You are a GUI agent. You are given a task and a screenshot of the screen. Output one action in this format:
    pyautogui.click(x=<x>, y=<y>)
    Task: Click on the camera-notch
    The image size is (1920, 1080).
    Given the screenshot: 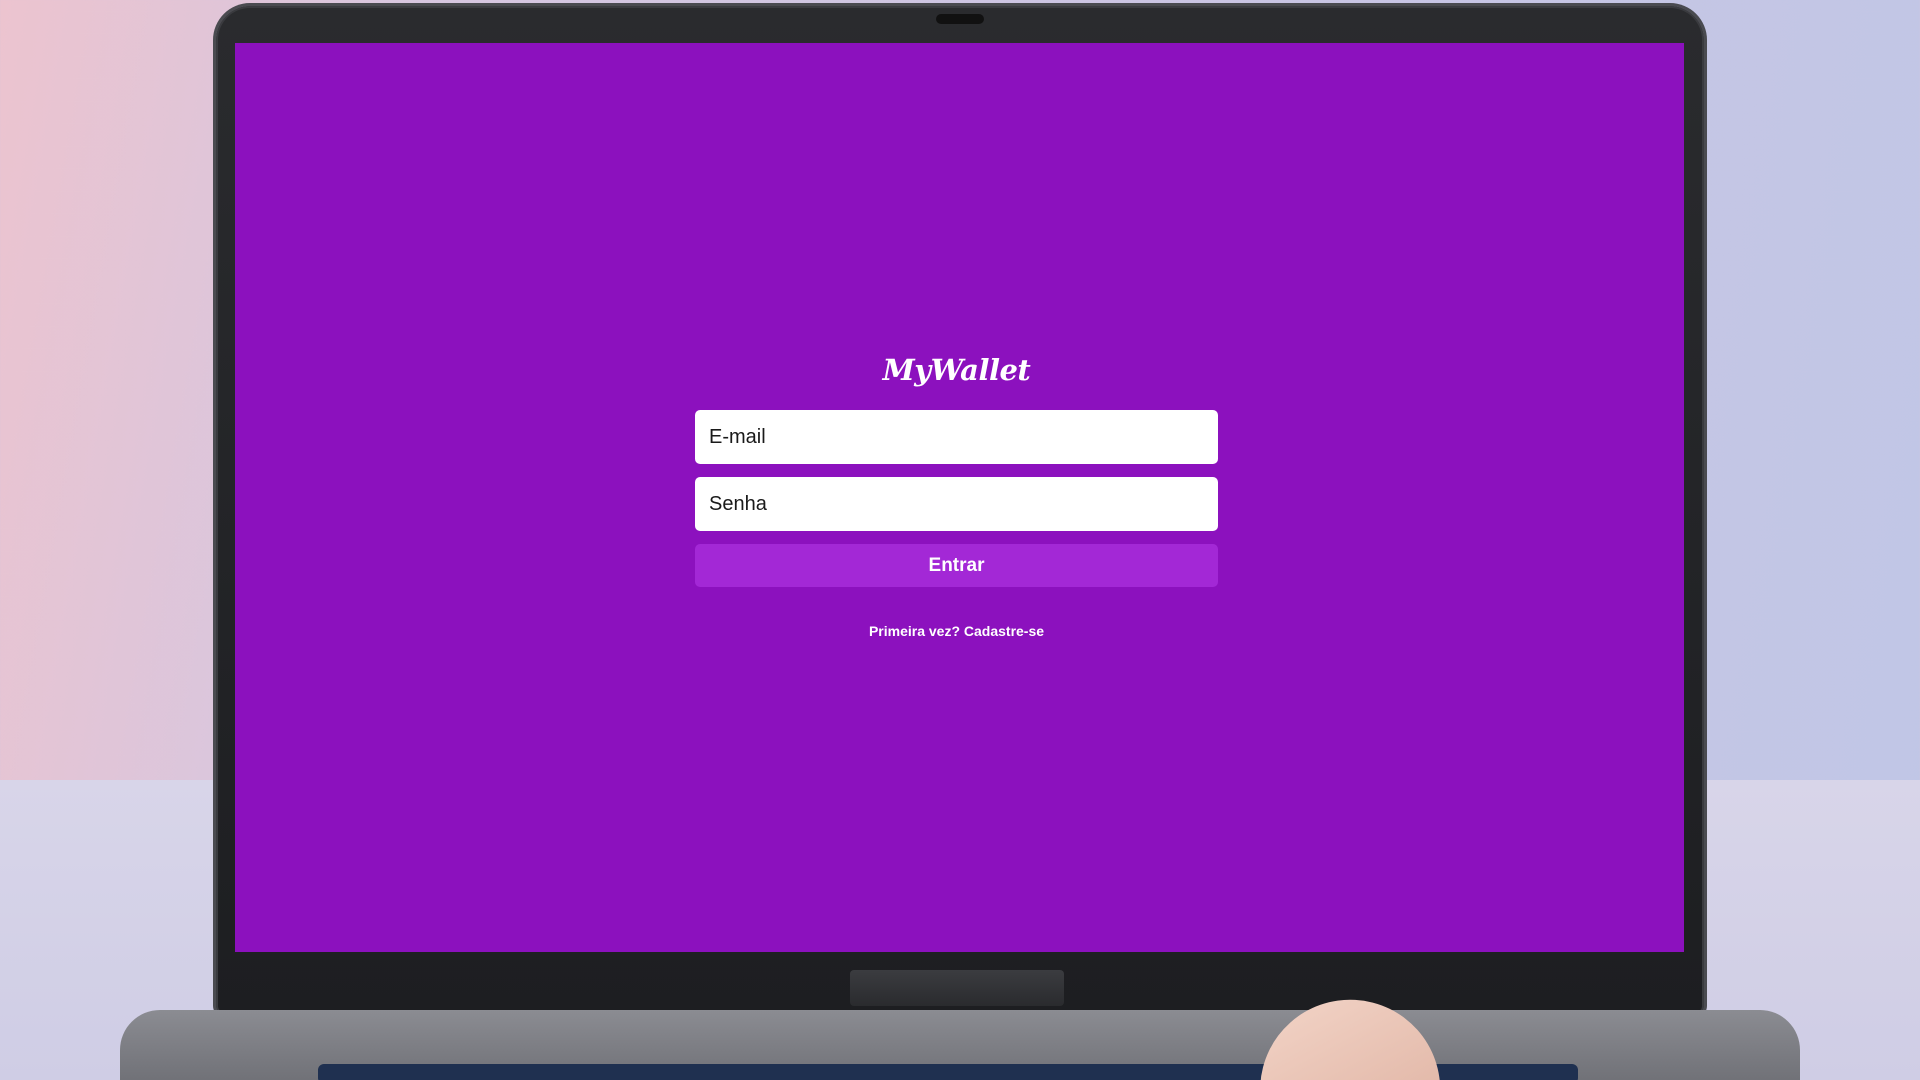 What is the action you would take?
    pyautogui.click(x=960, y=19)
    